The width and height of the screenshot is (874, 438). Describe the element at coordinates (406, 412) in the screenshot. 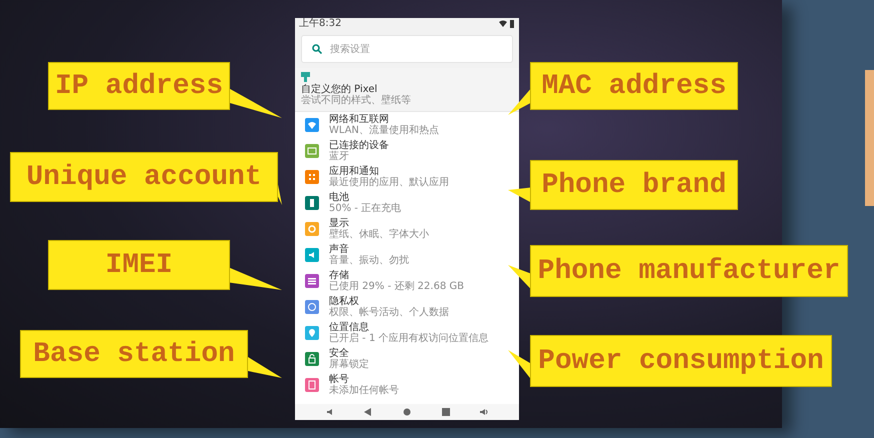

I see `home-icon` at that location.